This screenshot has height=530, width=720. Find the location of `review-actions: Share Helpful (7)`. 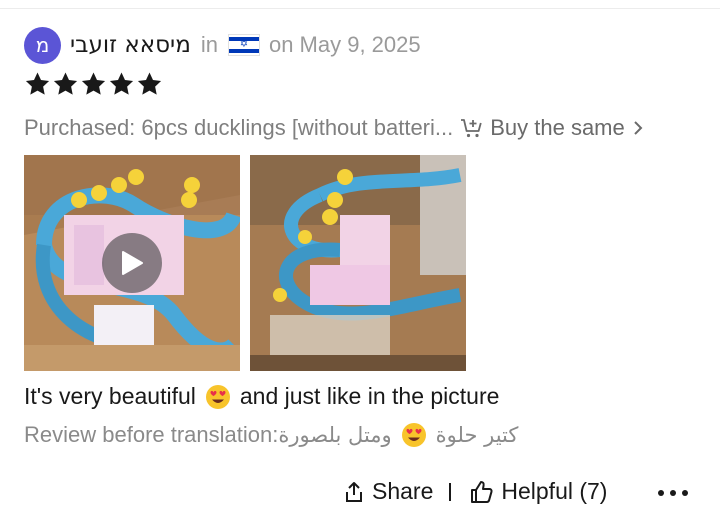

review-actions: Share Helpful (7) is located at coordinates (474, 491).